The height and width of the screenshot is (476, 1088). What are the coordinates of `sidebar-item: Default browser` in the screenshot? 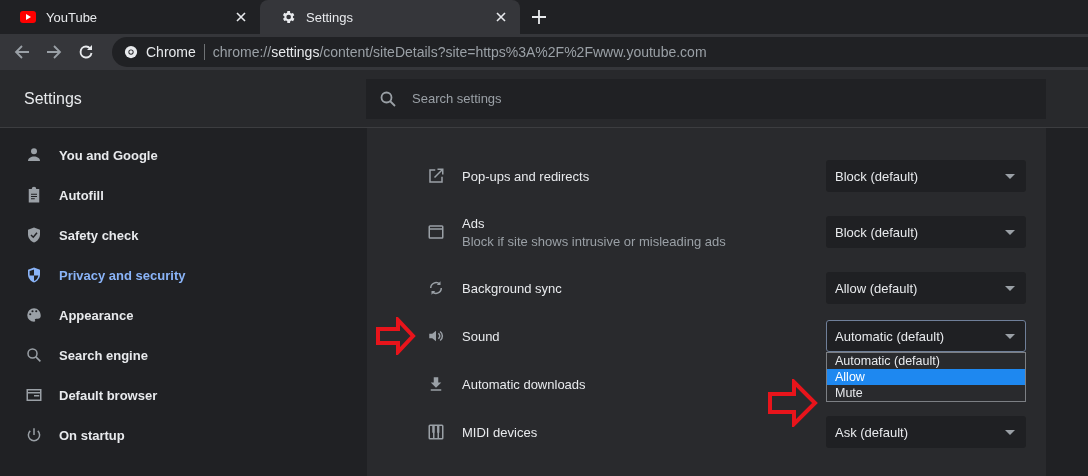 It's located at (183, 395).